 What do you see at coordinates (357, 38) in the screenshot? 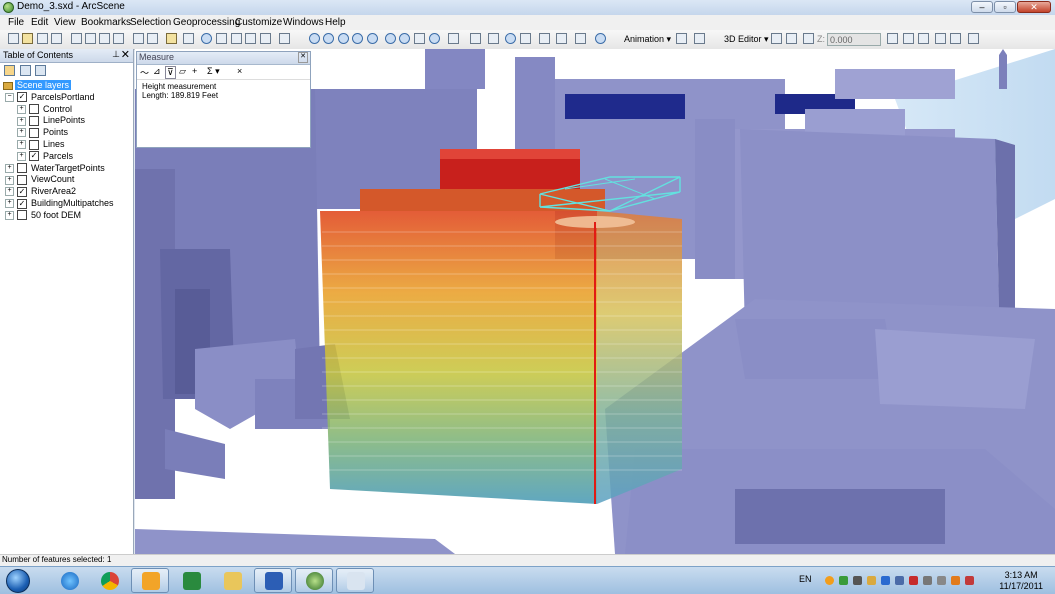
I see `zoom-to-target-icon` at bounding box center [357, 38].